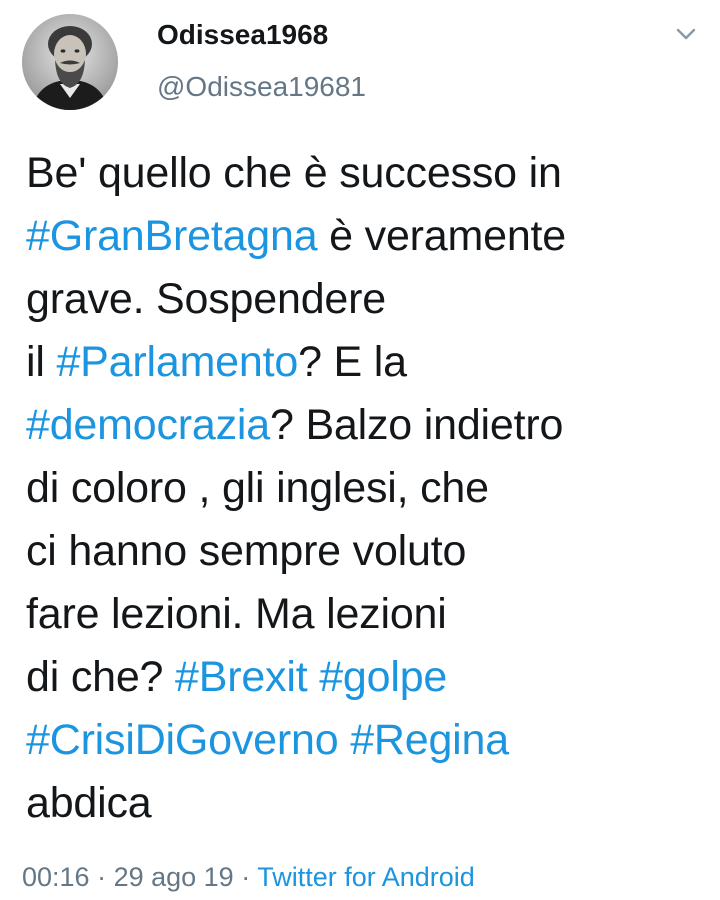 The width and height of the screenshot is (720, 900). I want to click on tweet-text-line: grave. Sospendere, so click(366, 299).